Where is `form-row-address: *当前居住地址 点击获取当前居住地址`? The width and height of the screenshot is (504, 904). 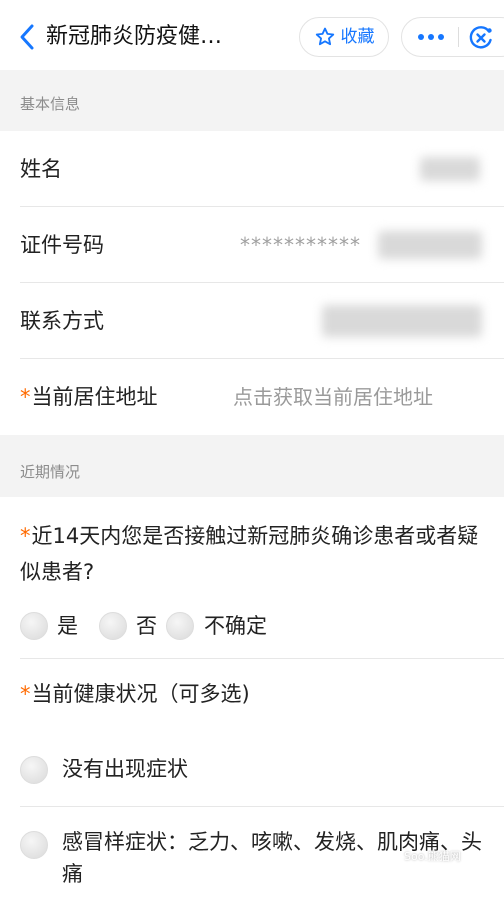
form-row-address: *当前居住地址 点击获取当前居住地址 is located at coordinates (252, 397).